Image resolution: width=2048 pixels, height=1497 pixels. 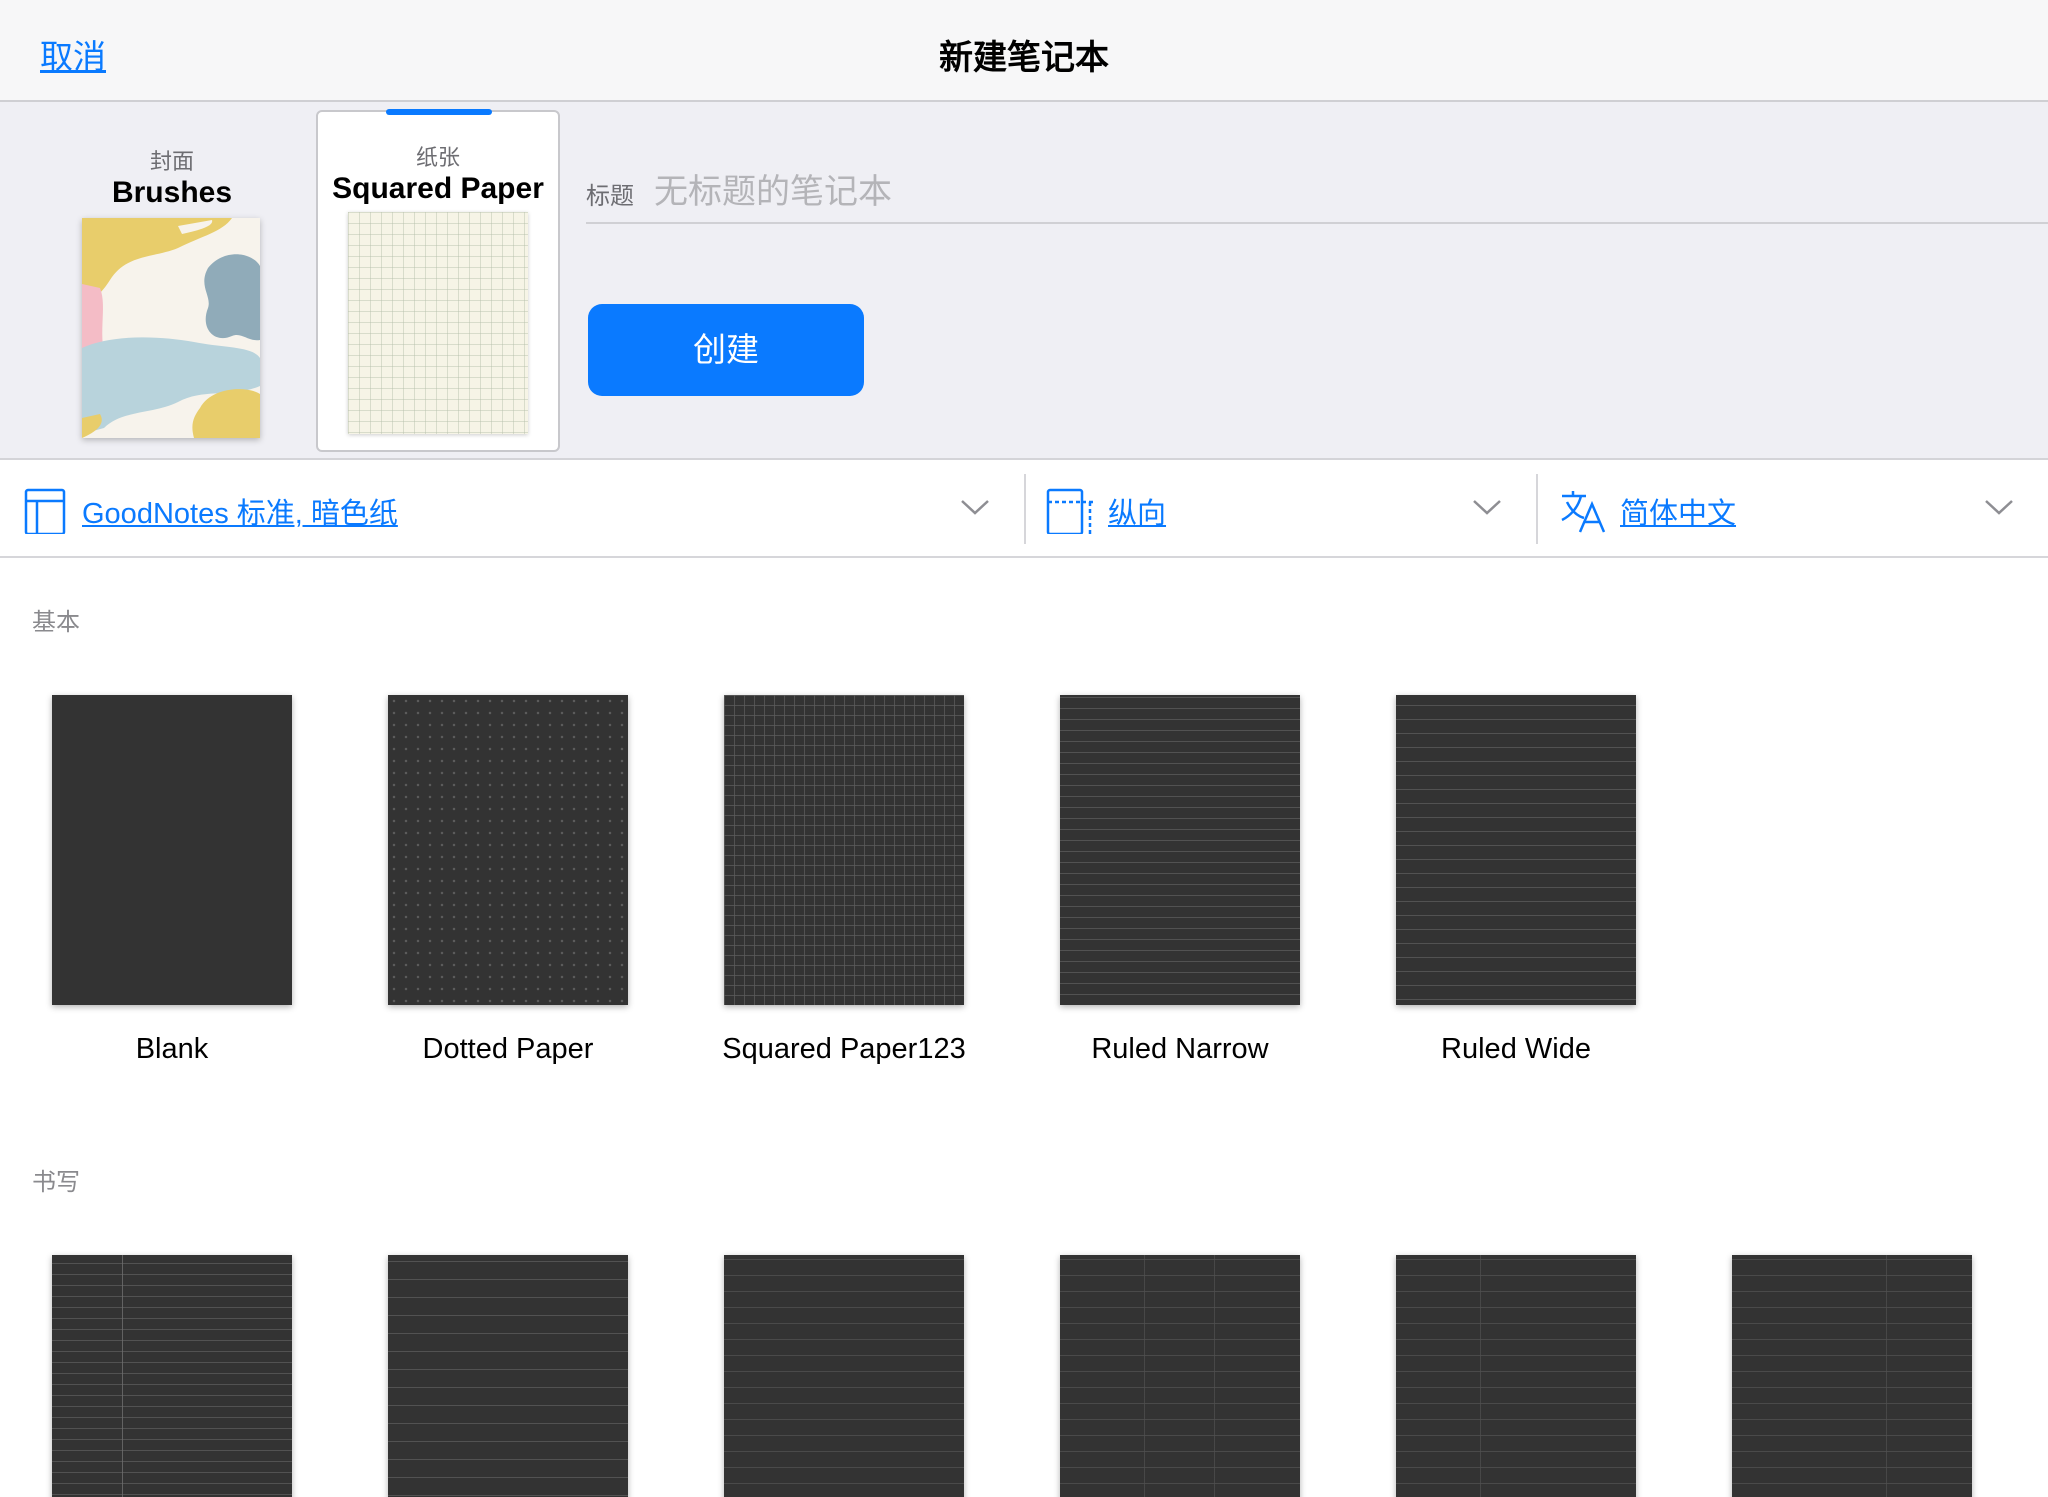 What do you see at coordinates (56, 1182) in the screenshot?
I see `section-header-writing: 书写` at bounding box center [56, 1182].